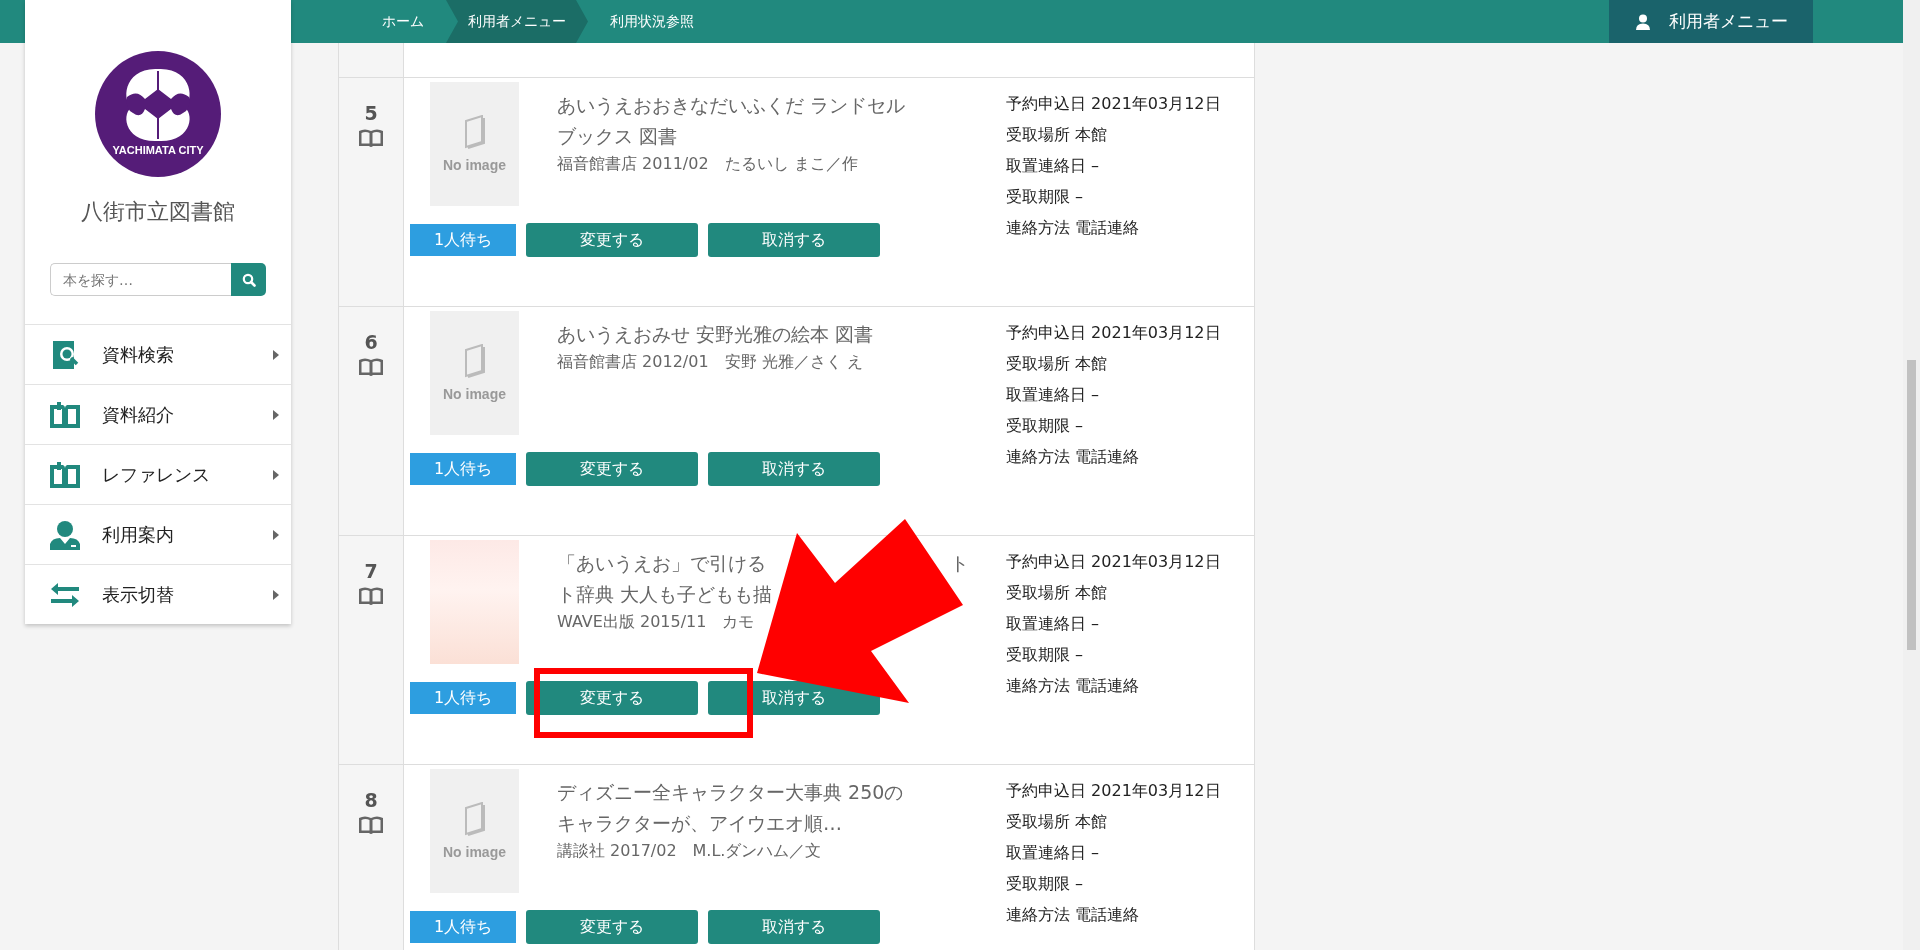  I want to click on user-menu-button: 利用者メニュー, so click(1711, 21).